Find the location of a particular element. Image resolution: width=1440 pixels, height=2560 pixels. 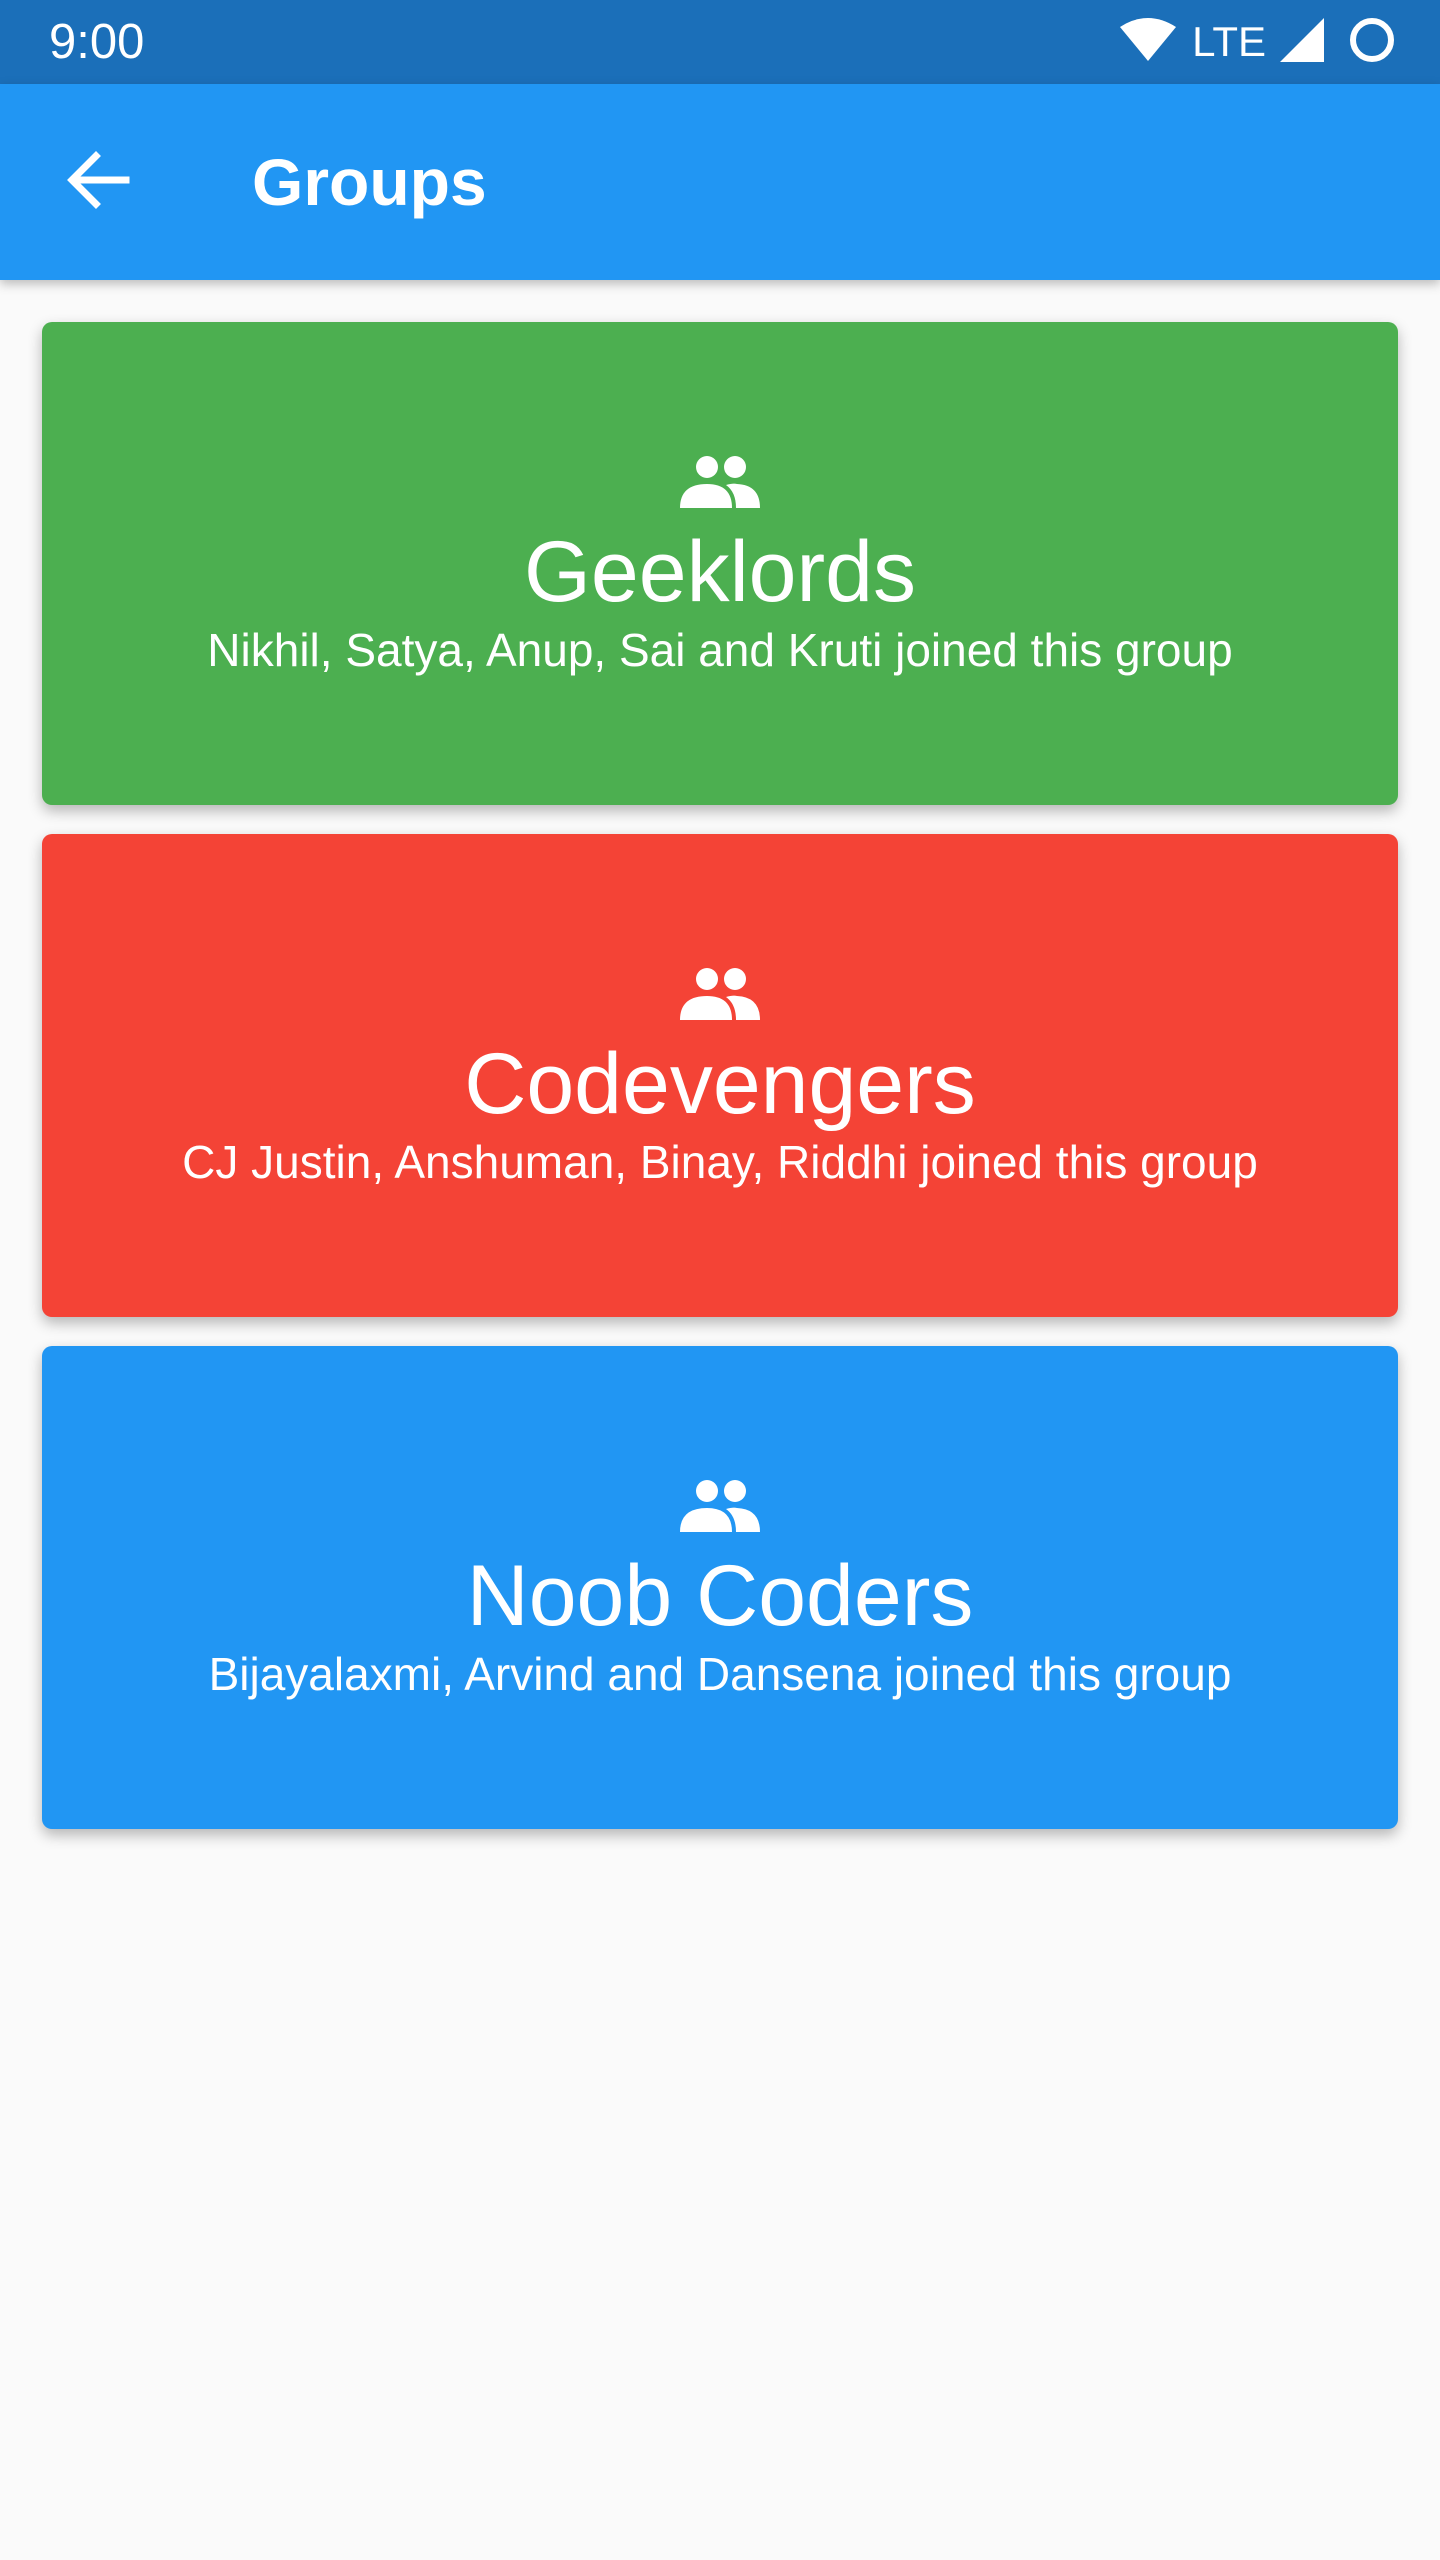

status-bar: 9:00 LTE is located at coordinates (720, 42).